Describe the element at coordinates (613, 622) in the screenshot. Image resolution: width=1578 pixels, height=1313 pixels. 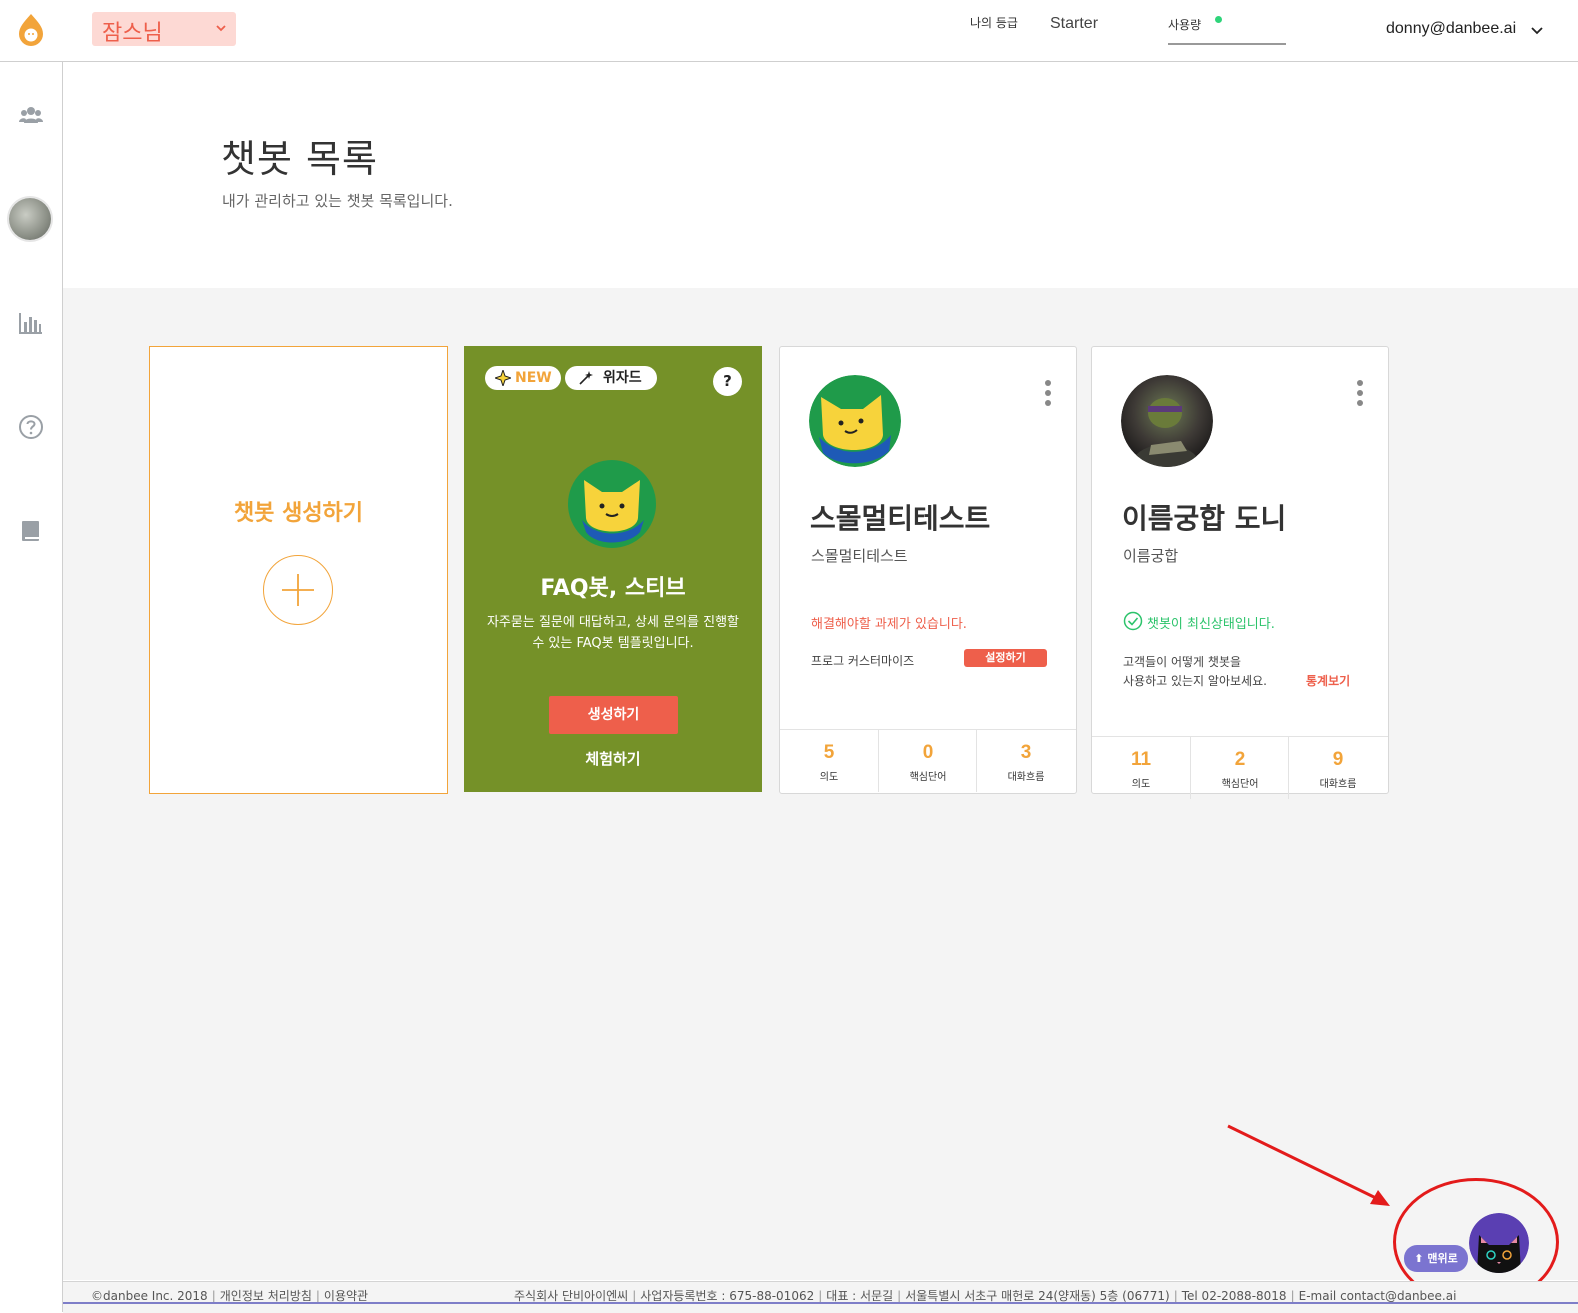
I see `faq-desc-line1: 자주묻는 질문에 대답하고, 상세 문의를 진행할` at that location.